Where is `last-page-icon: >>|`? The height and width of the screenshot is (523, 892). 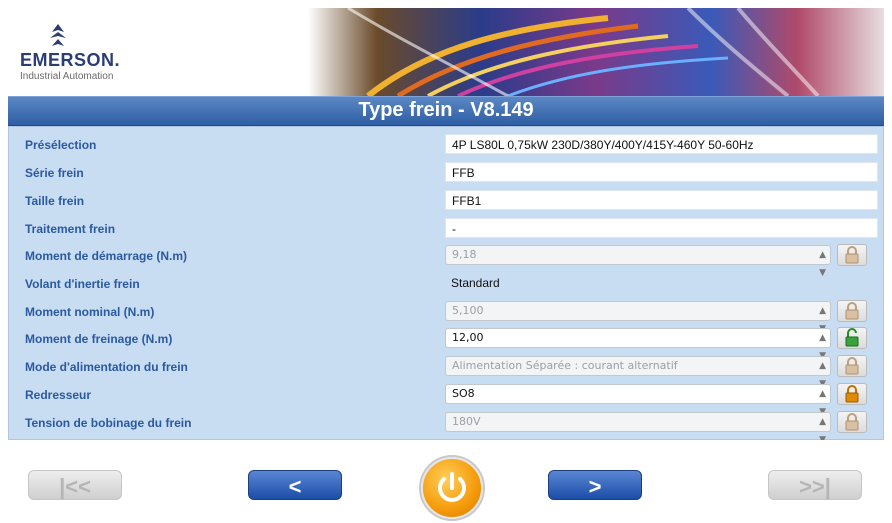
last-page-icon: >>| is located at coordinates (815, 486).